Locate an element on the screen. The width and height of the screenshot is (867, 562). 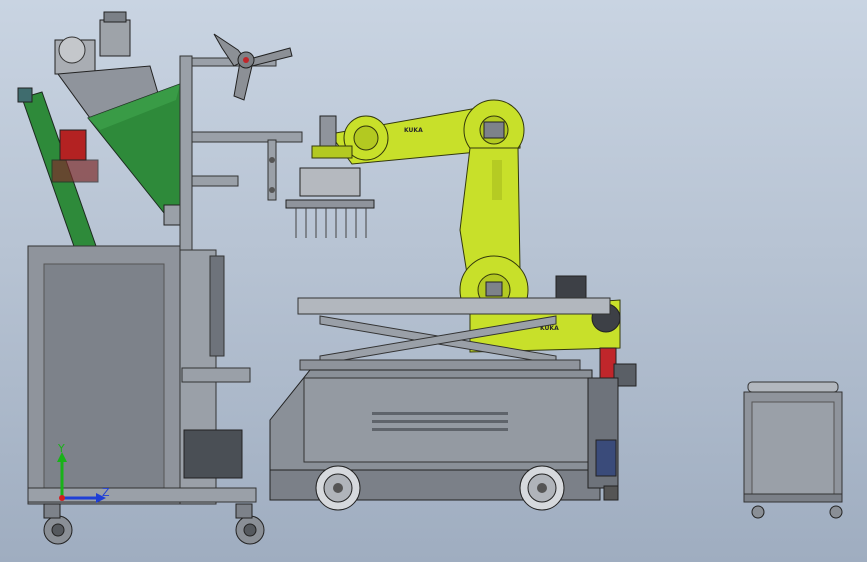
multi-pin-gripper is located at coordinates (330, 202).